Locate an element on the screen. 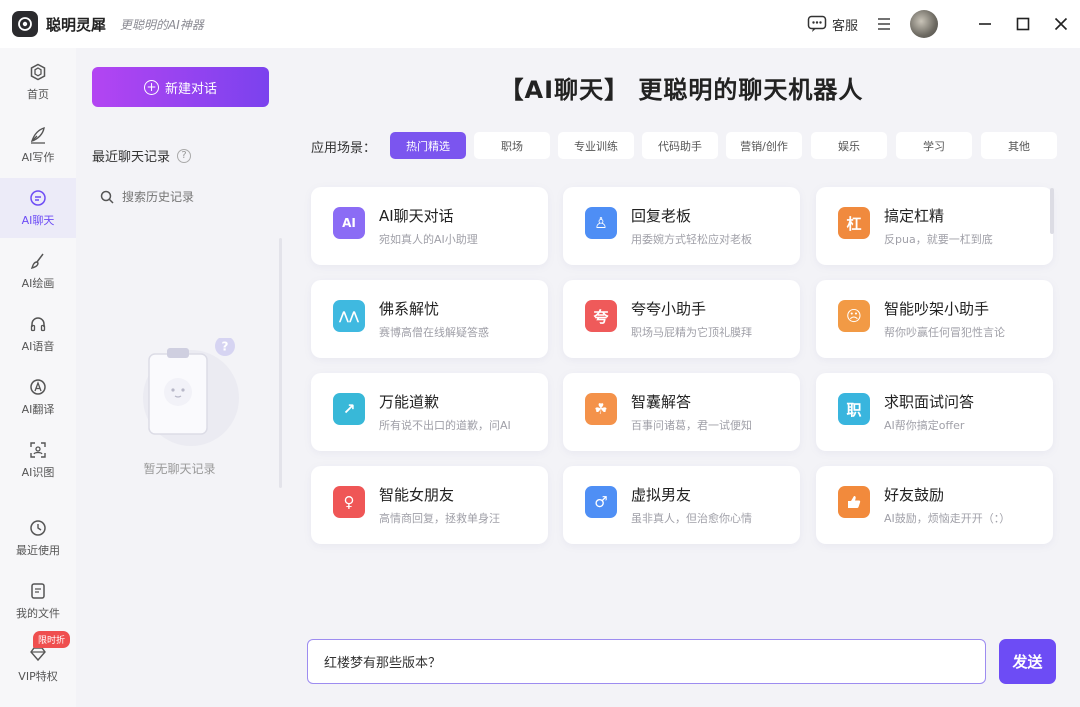 The image size is (1080, 707). nav-item-ai-translate: AI翻译 is located at coordinates (38, 397).